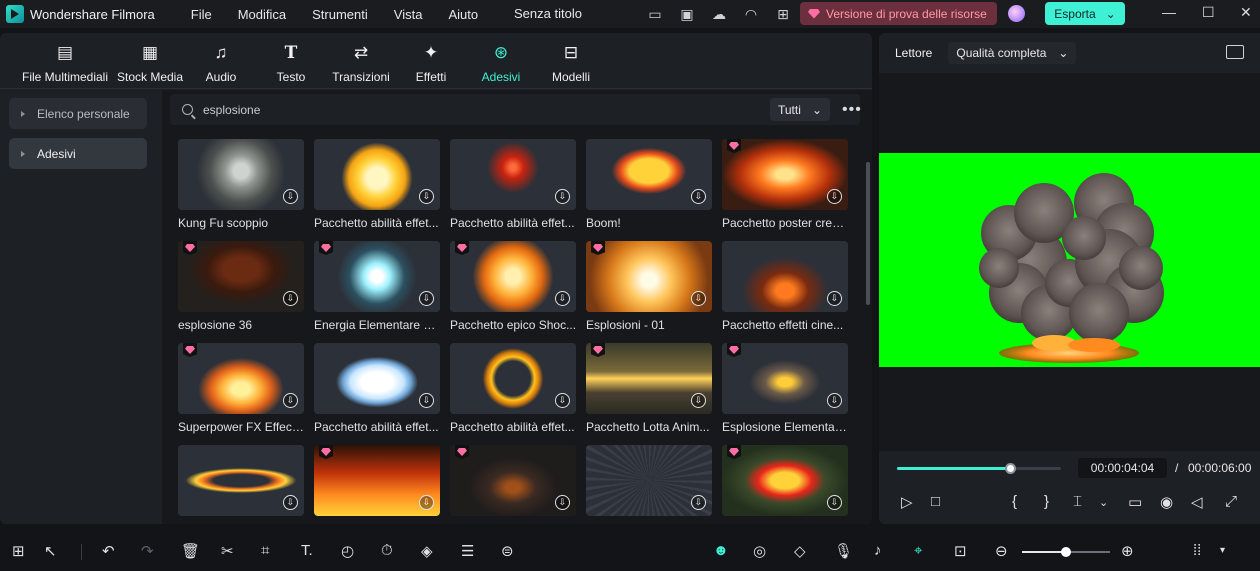 This screenshot has width=1260, height=571. Describe the element at coordinates (571, 63) in the screenshot. I see `tab-templates: ⊟ Modelli` at that location.